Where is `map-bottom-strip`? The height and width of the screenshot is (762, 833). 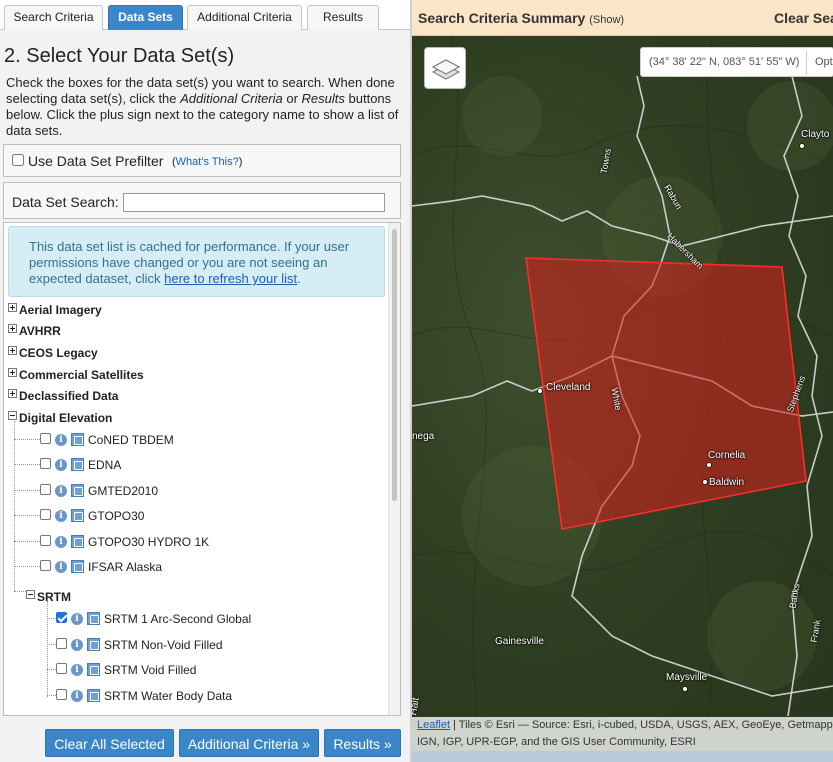
map-bottom-strip is located at coordinates (622, 756).